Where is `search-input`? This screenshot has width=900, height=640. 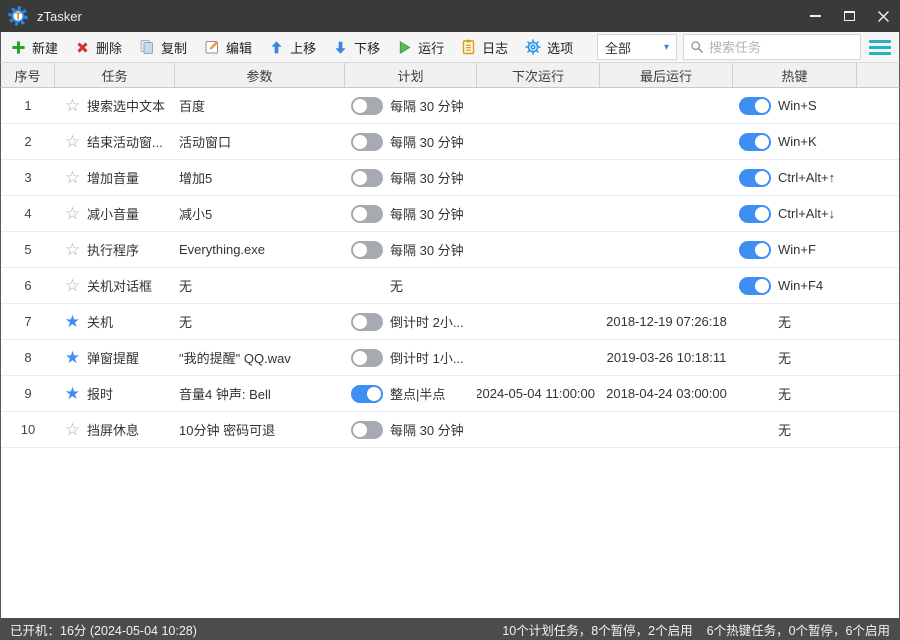 search-input is located at coordinates (781, 47).